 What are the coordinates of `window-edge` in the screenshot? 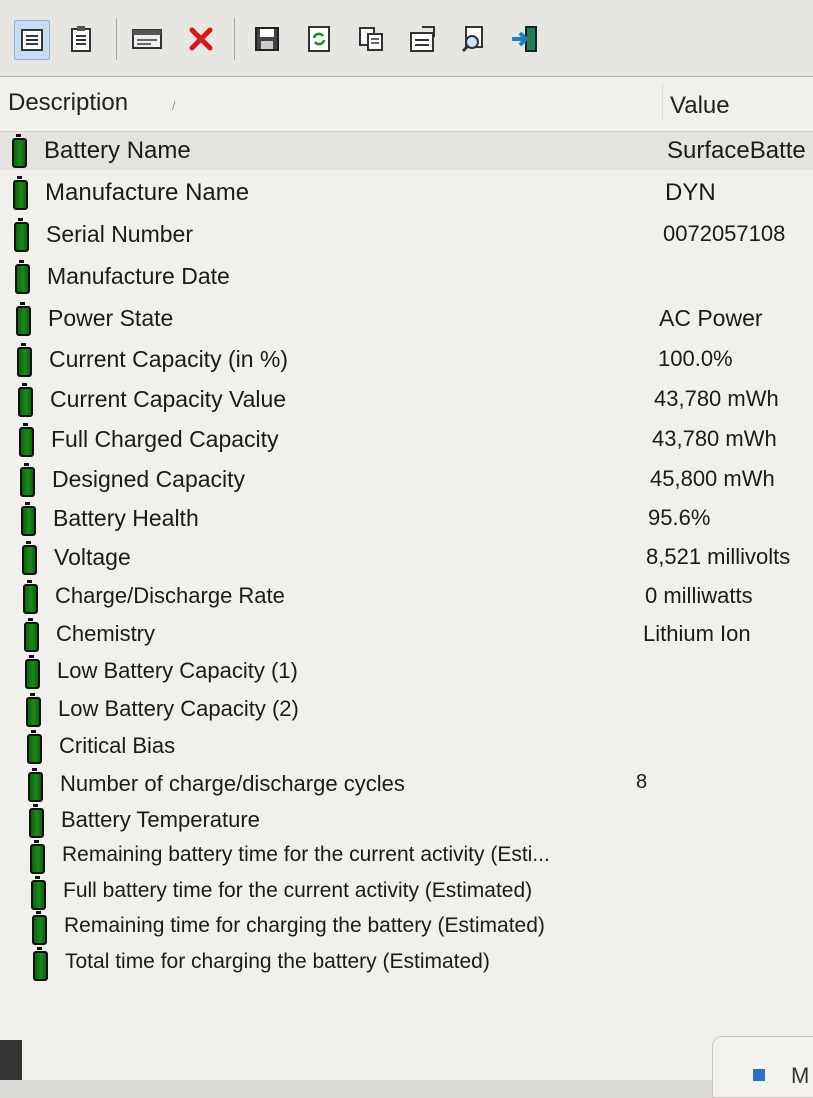 It's located at (11, 1060).